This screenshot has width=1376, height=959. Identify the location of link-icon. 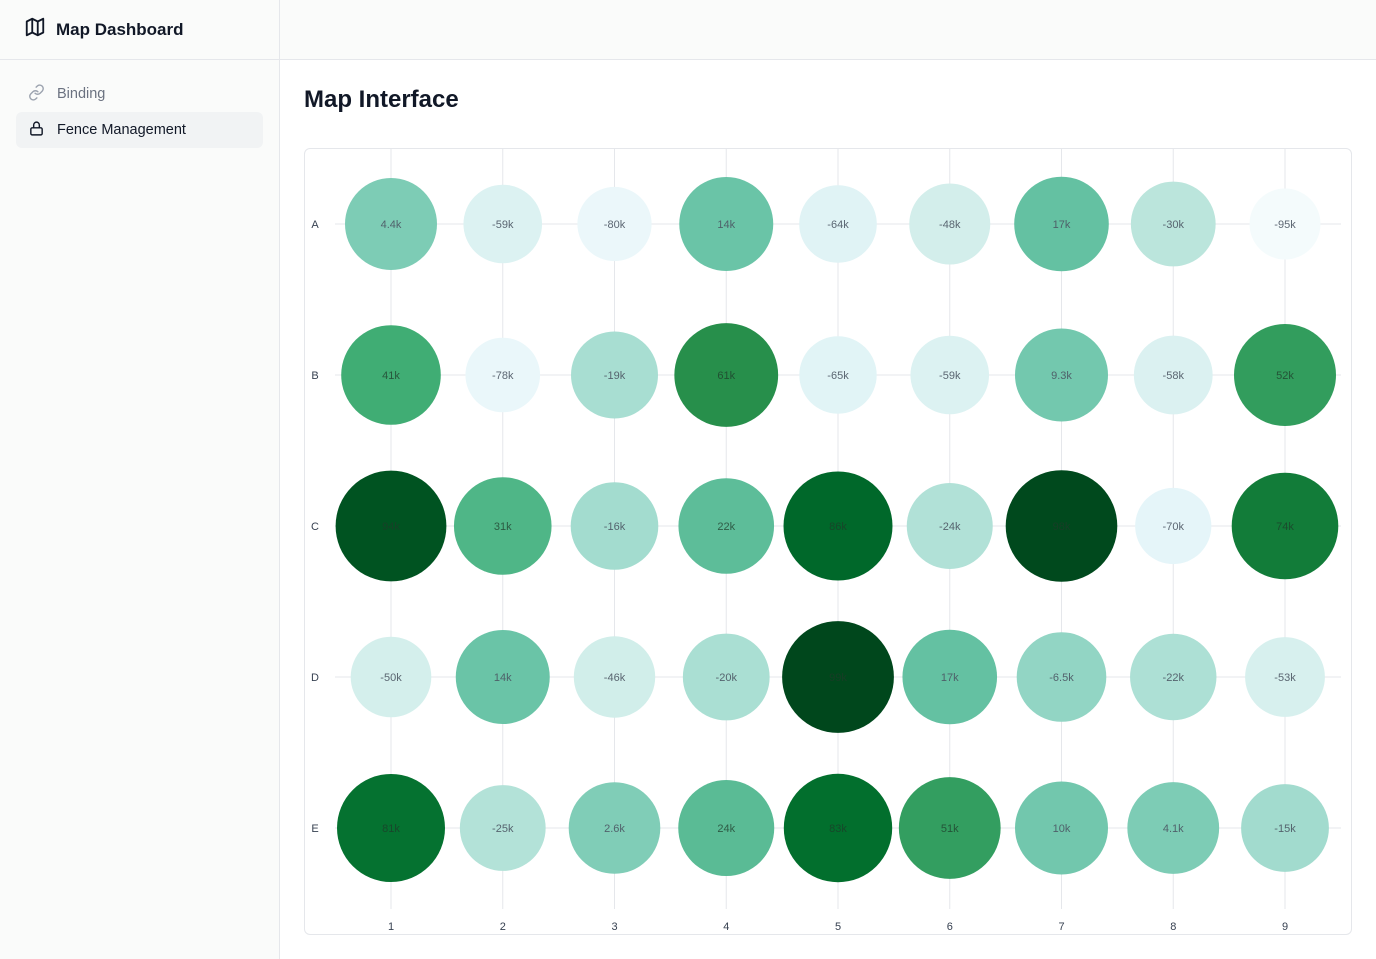
(36, 94).